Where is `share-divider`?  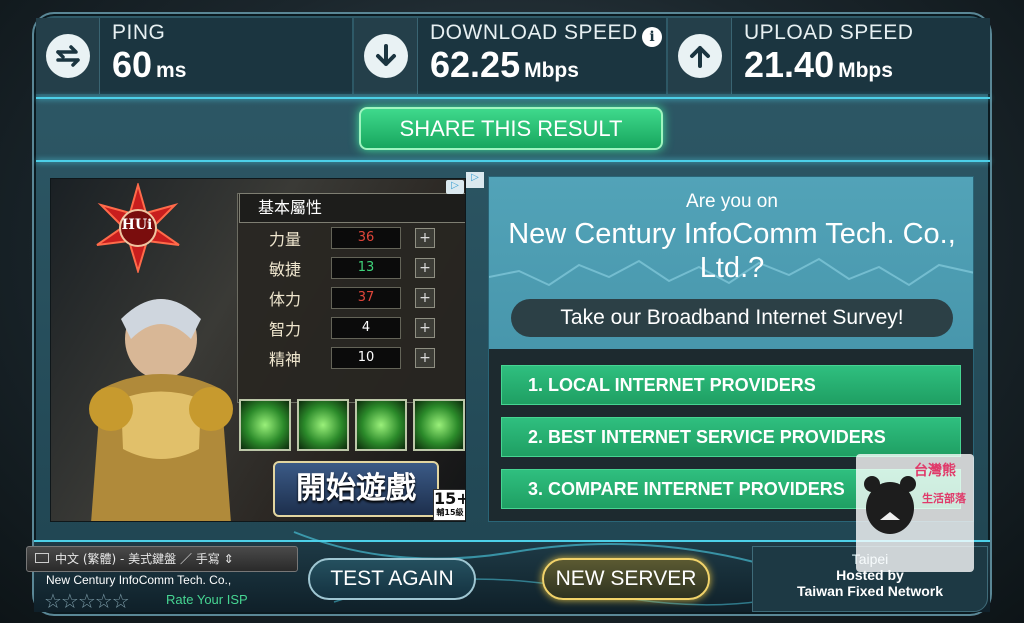
share-divider is located at coordinates (513, 161).